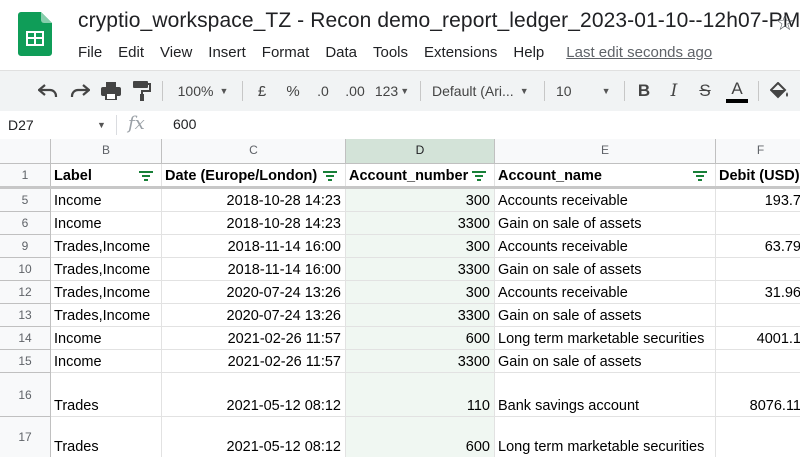  Describe the element at coordinates (644, 91) in the screenshot. I see `bold-icon: B` at that location.